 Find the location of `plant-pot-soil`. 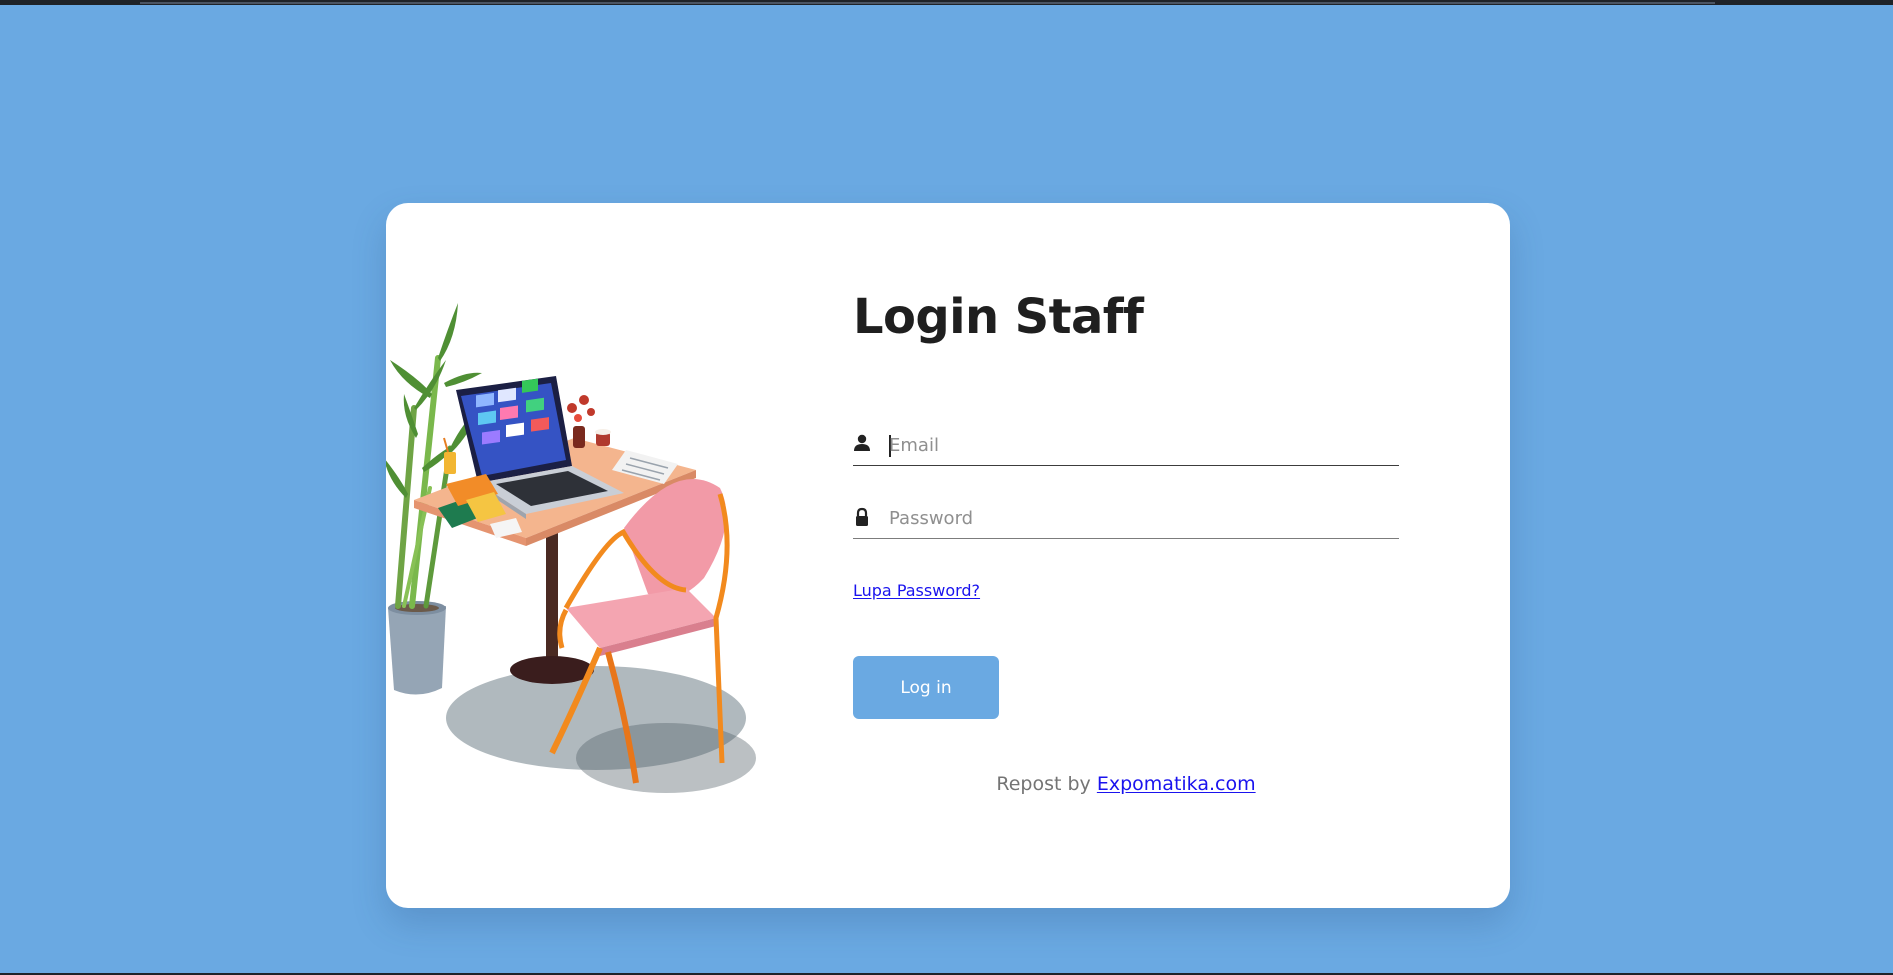

plant-pot-soil is located at coordinates (417, 608).